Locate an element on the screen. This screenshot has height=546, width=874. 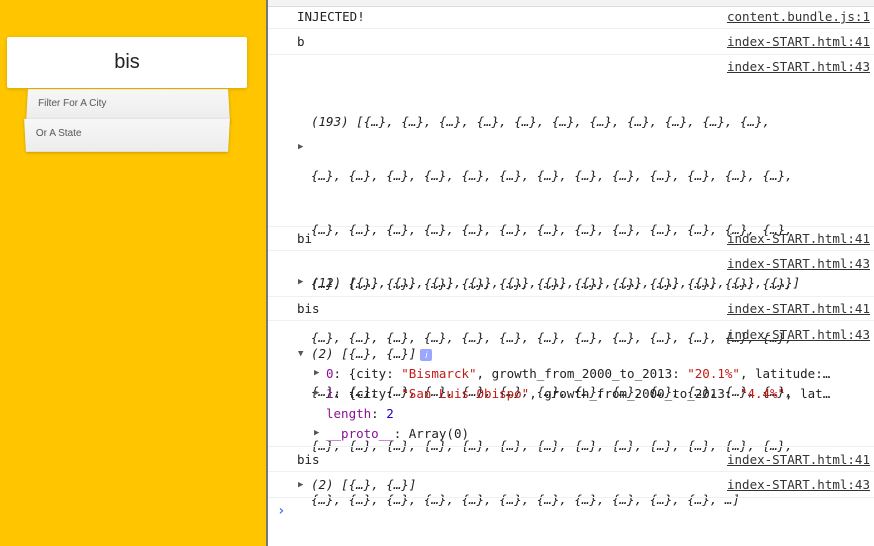
item-key: 1 is located at coordinates (330, 393).